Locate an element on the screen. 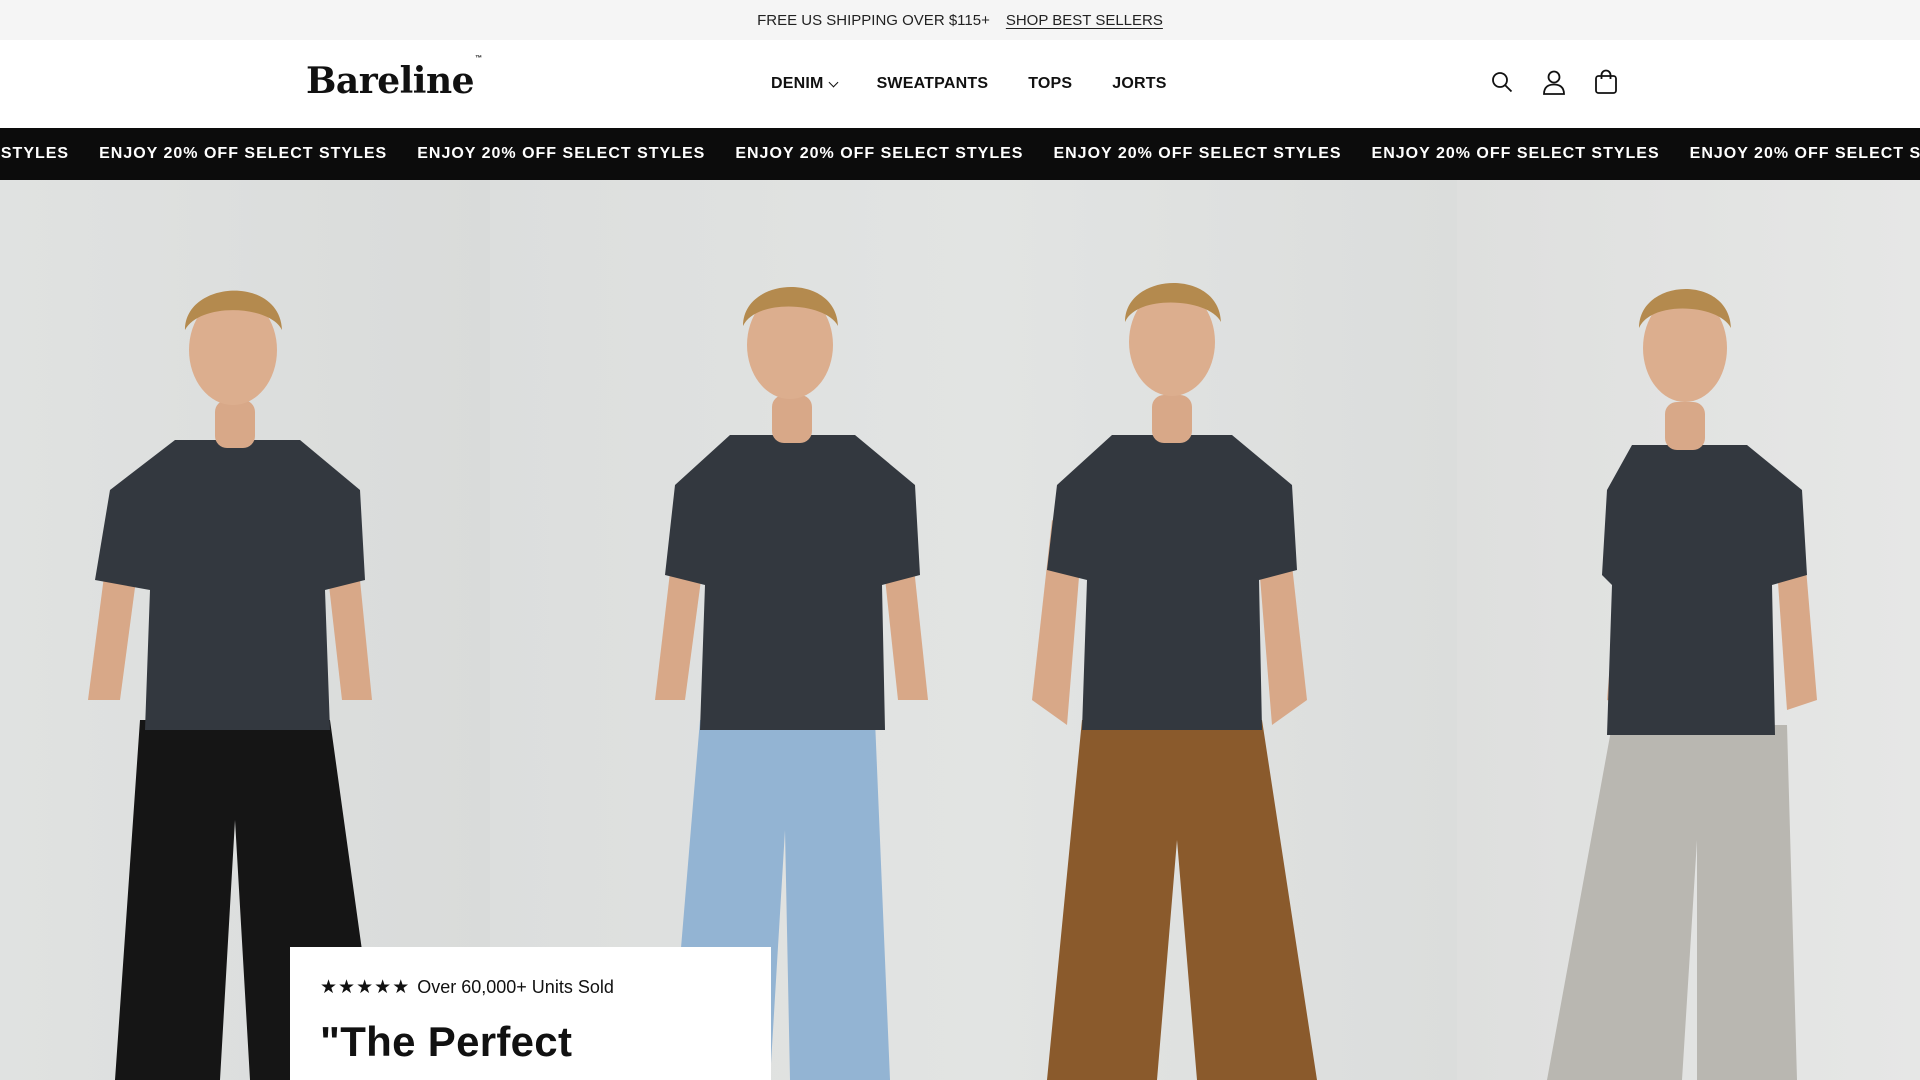 The width and height of the screenshot is (1920, 1080). star-rating: ★ ★ ★ ★ ★ is located at coordinates (364, 987).